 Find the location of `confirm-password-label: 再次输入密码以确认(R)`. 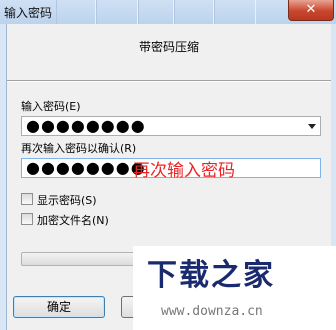

confirm-password-label: 再次输入密码以确认(R) is located at coordinates (79, 148).